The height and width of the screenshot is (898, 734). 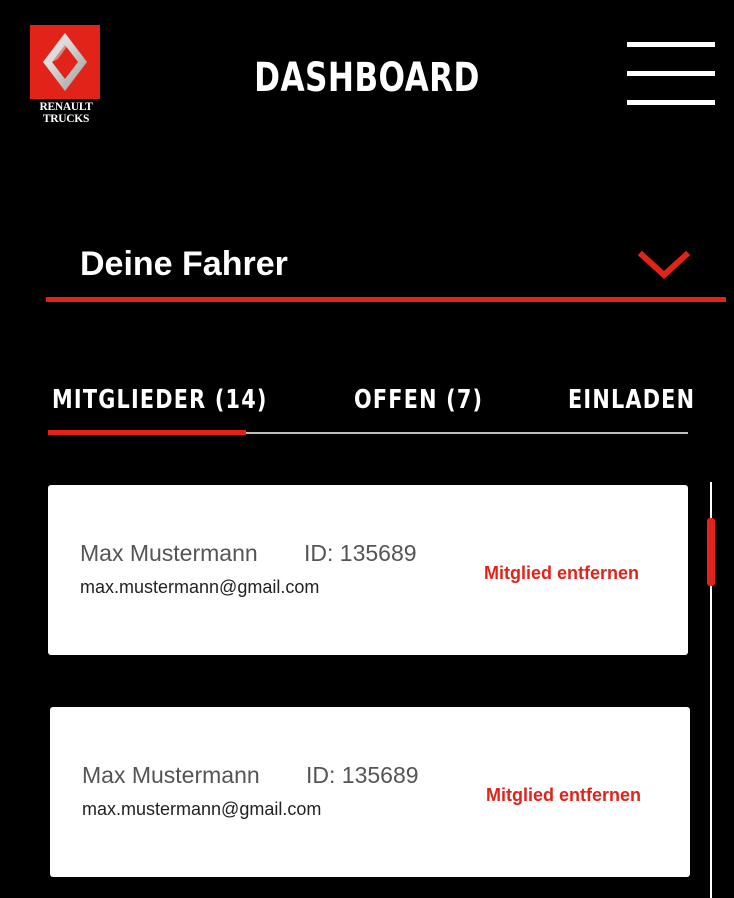 I want to click on tab-active-indicator, so click(x=147, y=432).